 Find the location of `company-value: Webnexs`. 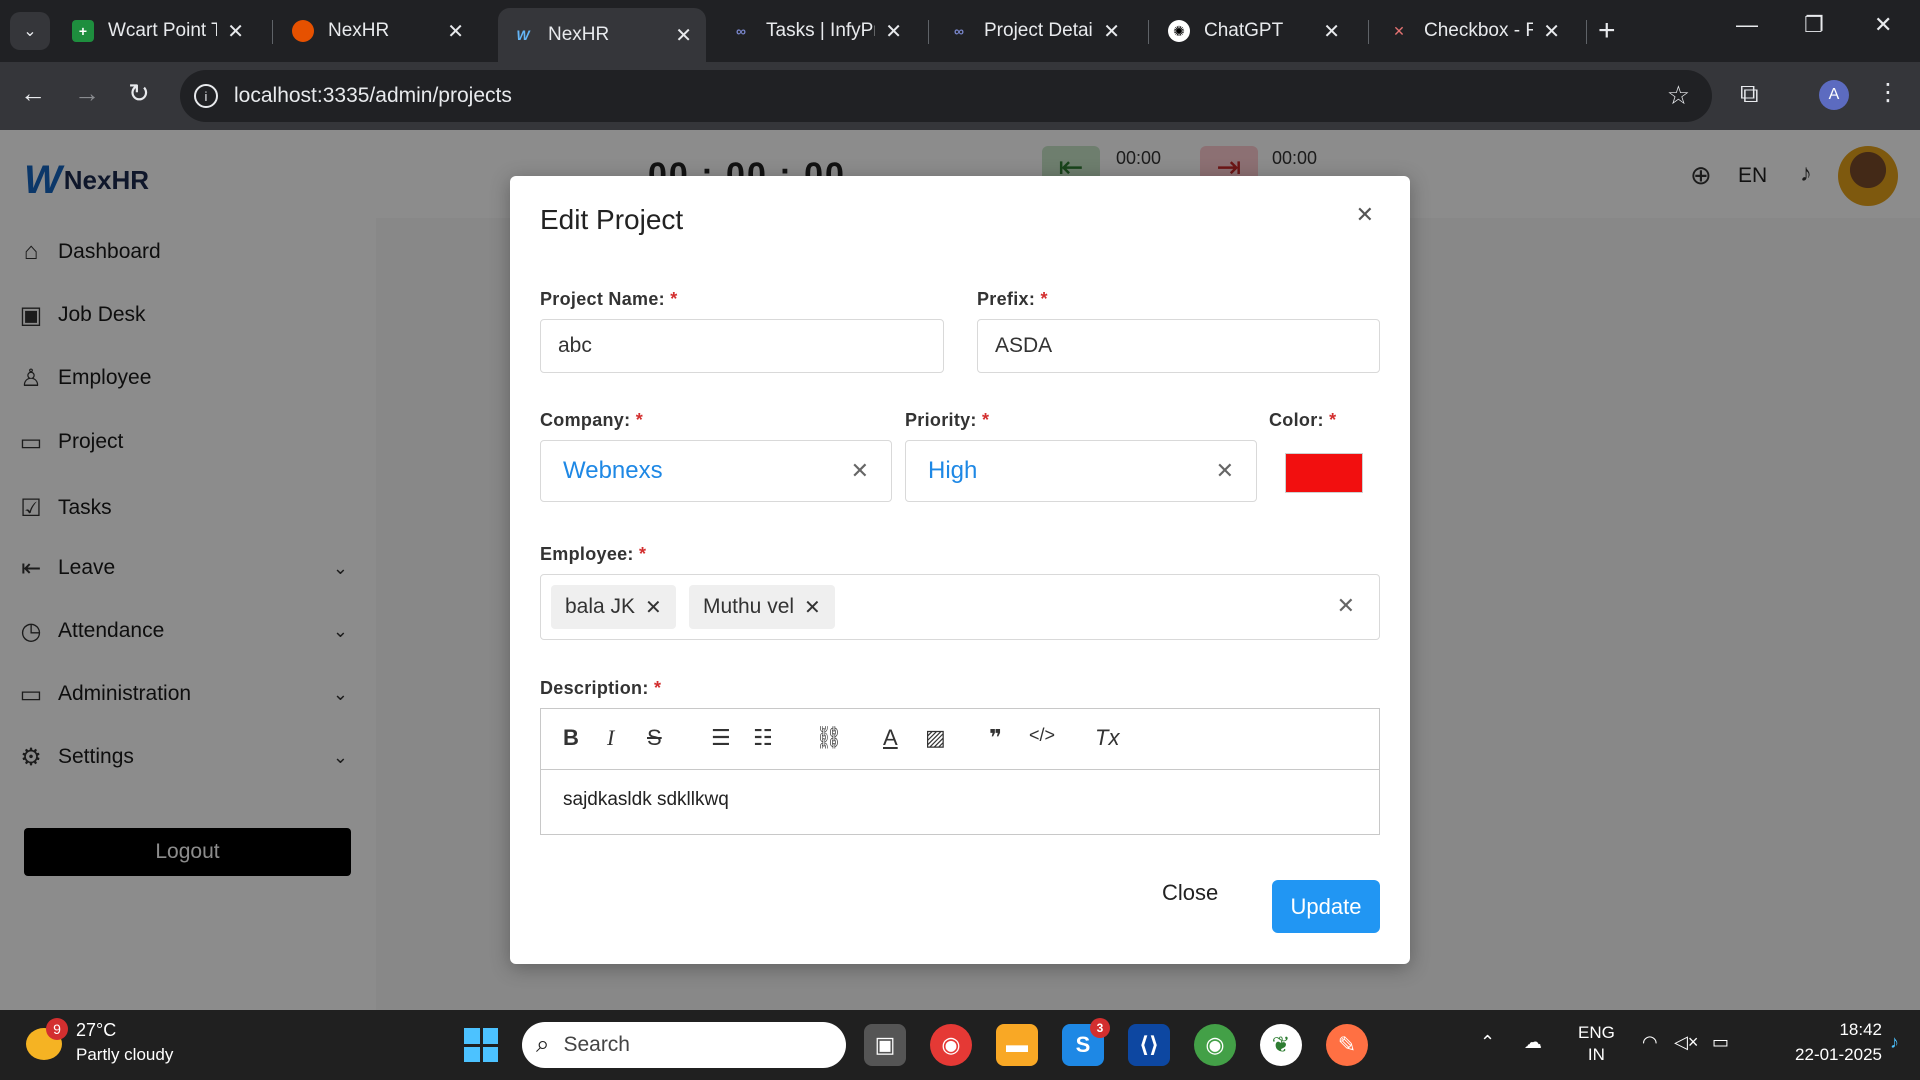

company-value: Webnexs is located at coordinates (613, 470).